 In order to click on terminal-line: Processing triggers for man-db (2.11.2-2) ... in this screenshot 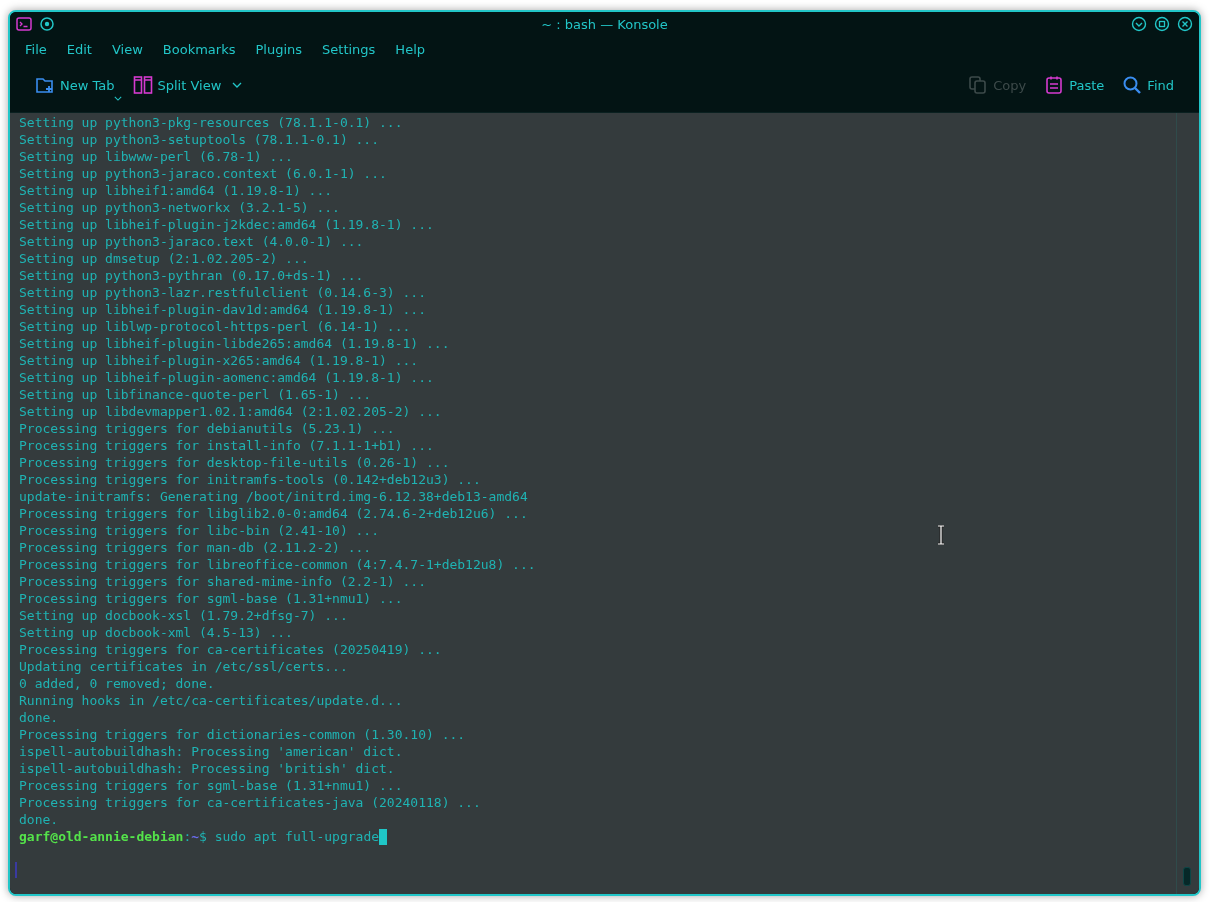, I will do `click(195, 547)`.